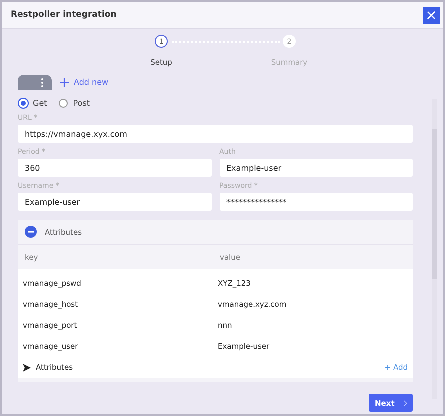 The height and width of the screenshot is (416, 445). Describe the element at coordinates (405, 403) in the screenshot. I see `chevron-right-icon` at that location.